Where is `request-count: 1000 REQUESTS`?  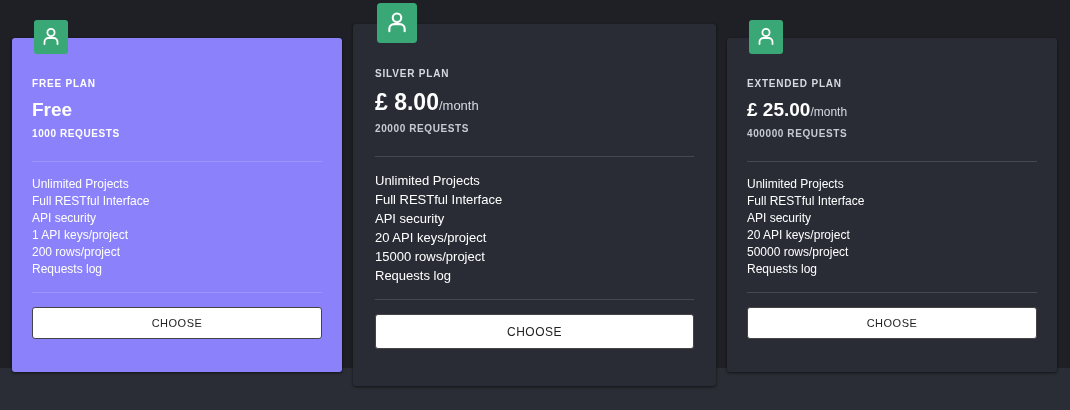 request-count: 1000 REQUESTS is located at coordinates (76, 133).